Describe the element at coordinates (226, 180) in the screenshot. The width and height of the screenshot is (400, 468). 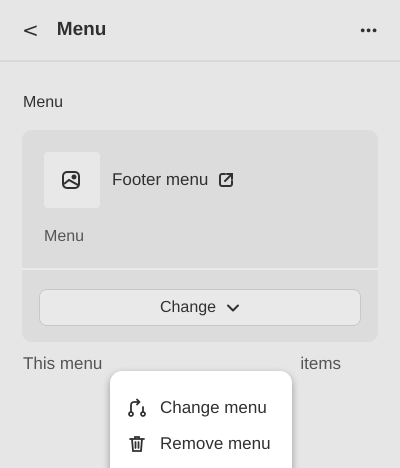
I see `external-link-icon` at that location.